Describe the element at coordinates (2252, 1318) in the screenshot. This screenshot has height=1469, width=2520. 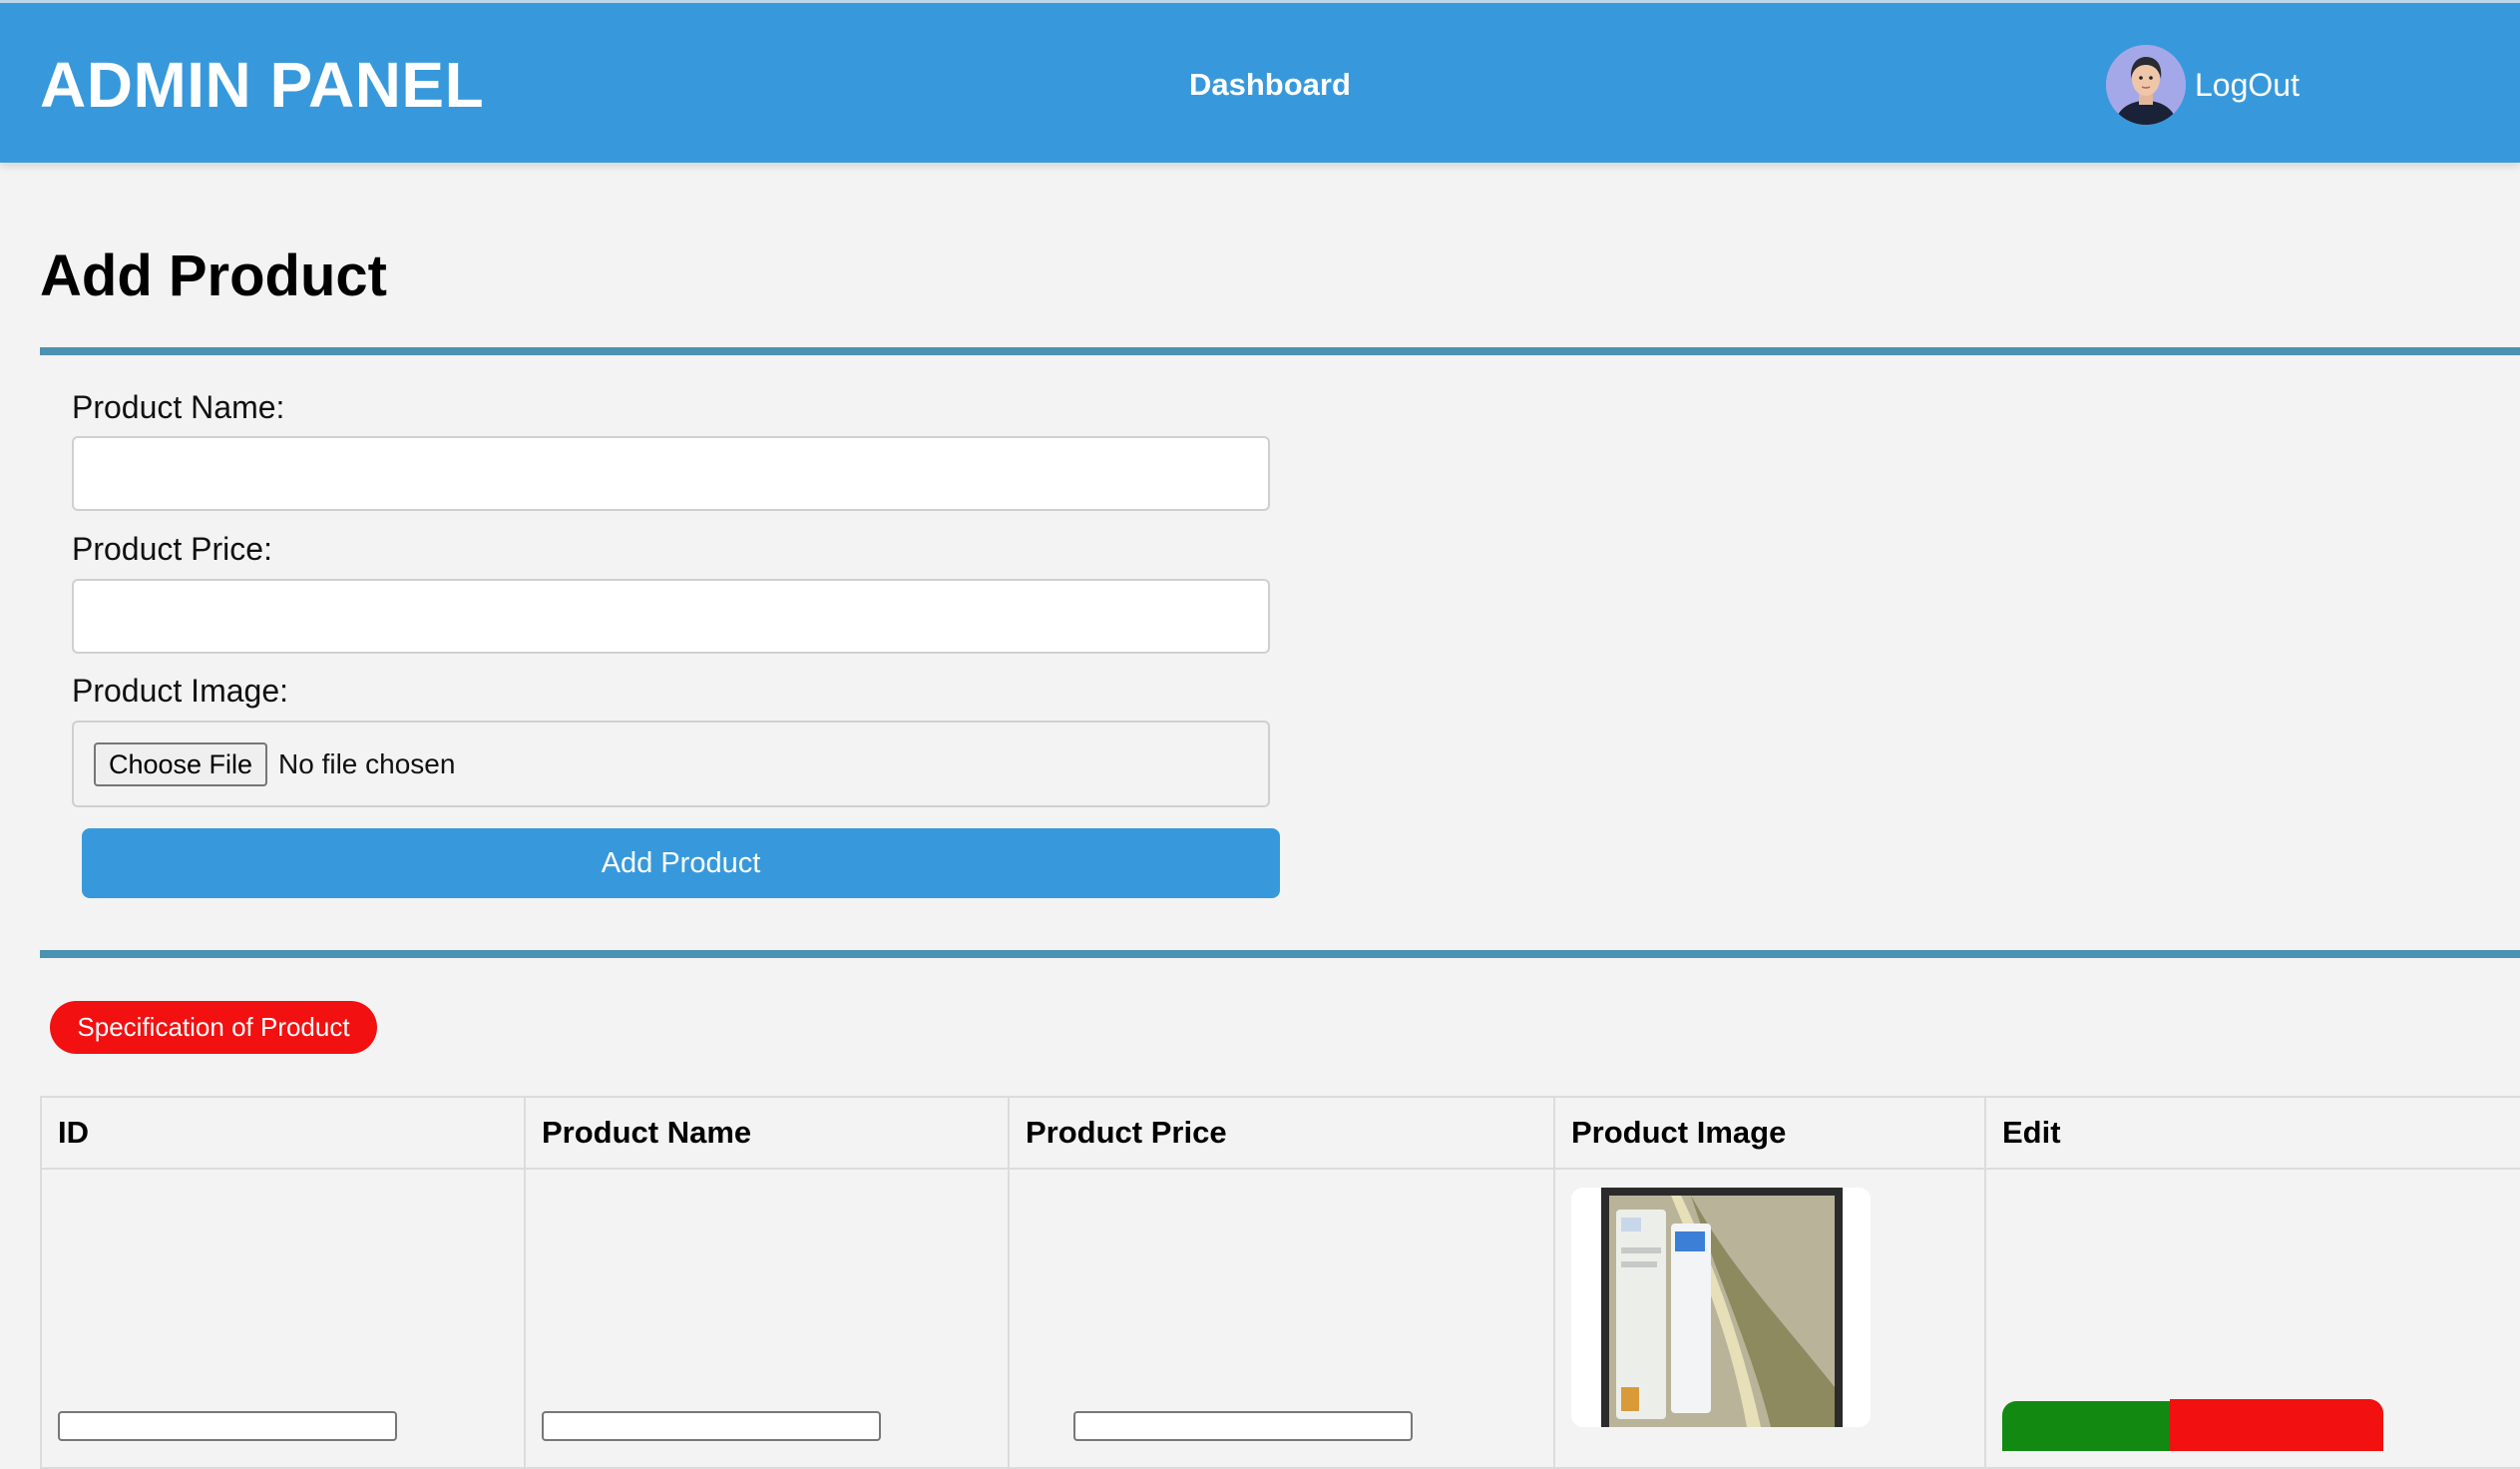
I see `edit-cell` at that location.